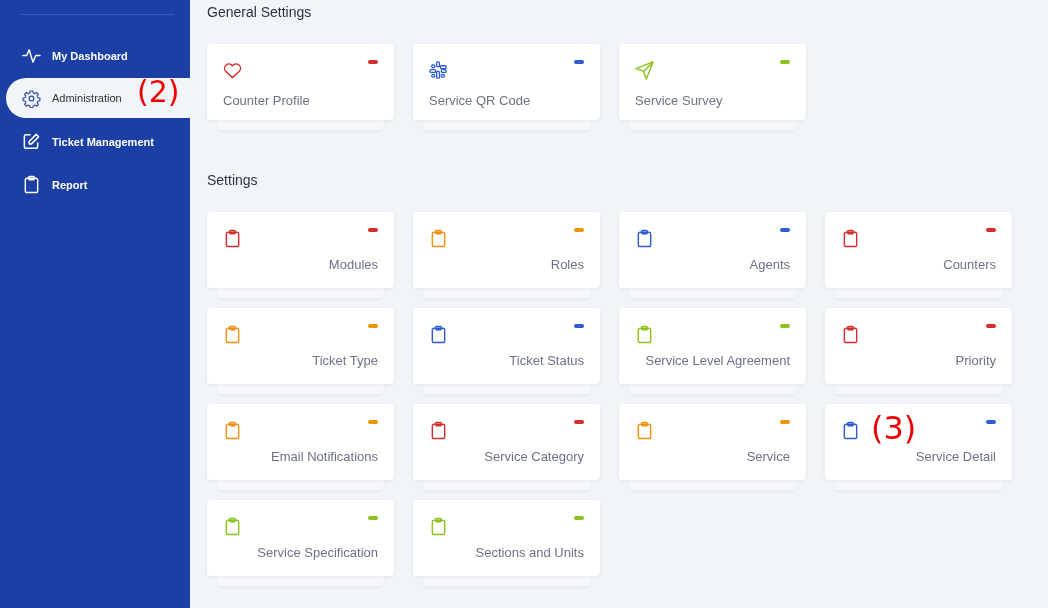 The width and height of the screenshot is (1048, 608). I want to click on settings-card: Priority, so click(918, 346).